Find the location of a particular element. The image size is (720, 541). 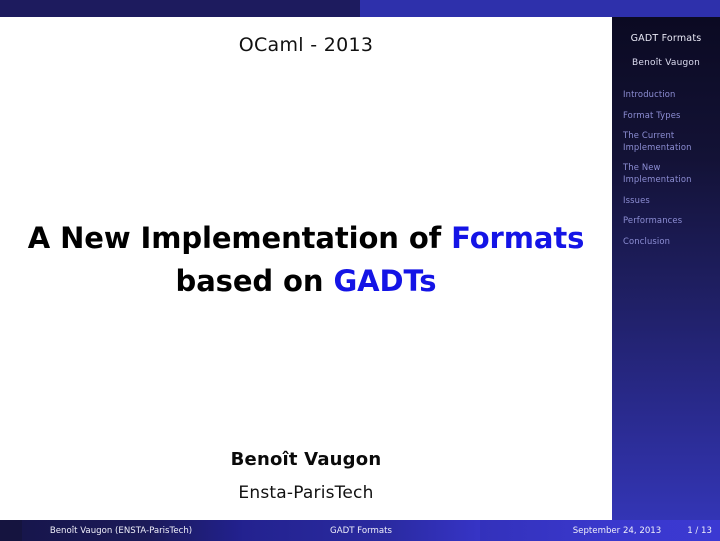

footer-author: Benoît Vaugon (ENSTA-ParisTech) is located at coordinates (121, 530).